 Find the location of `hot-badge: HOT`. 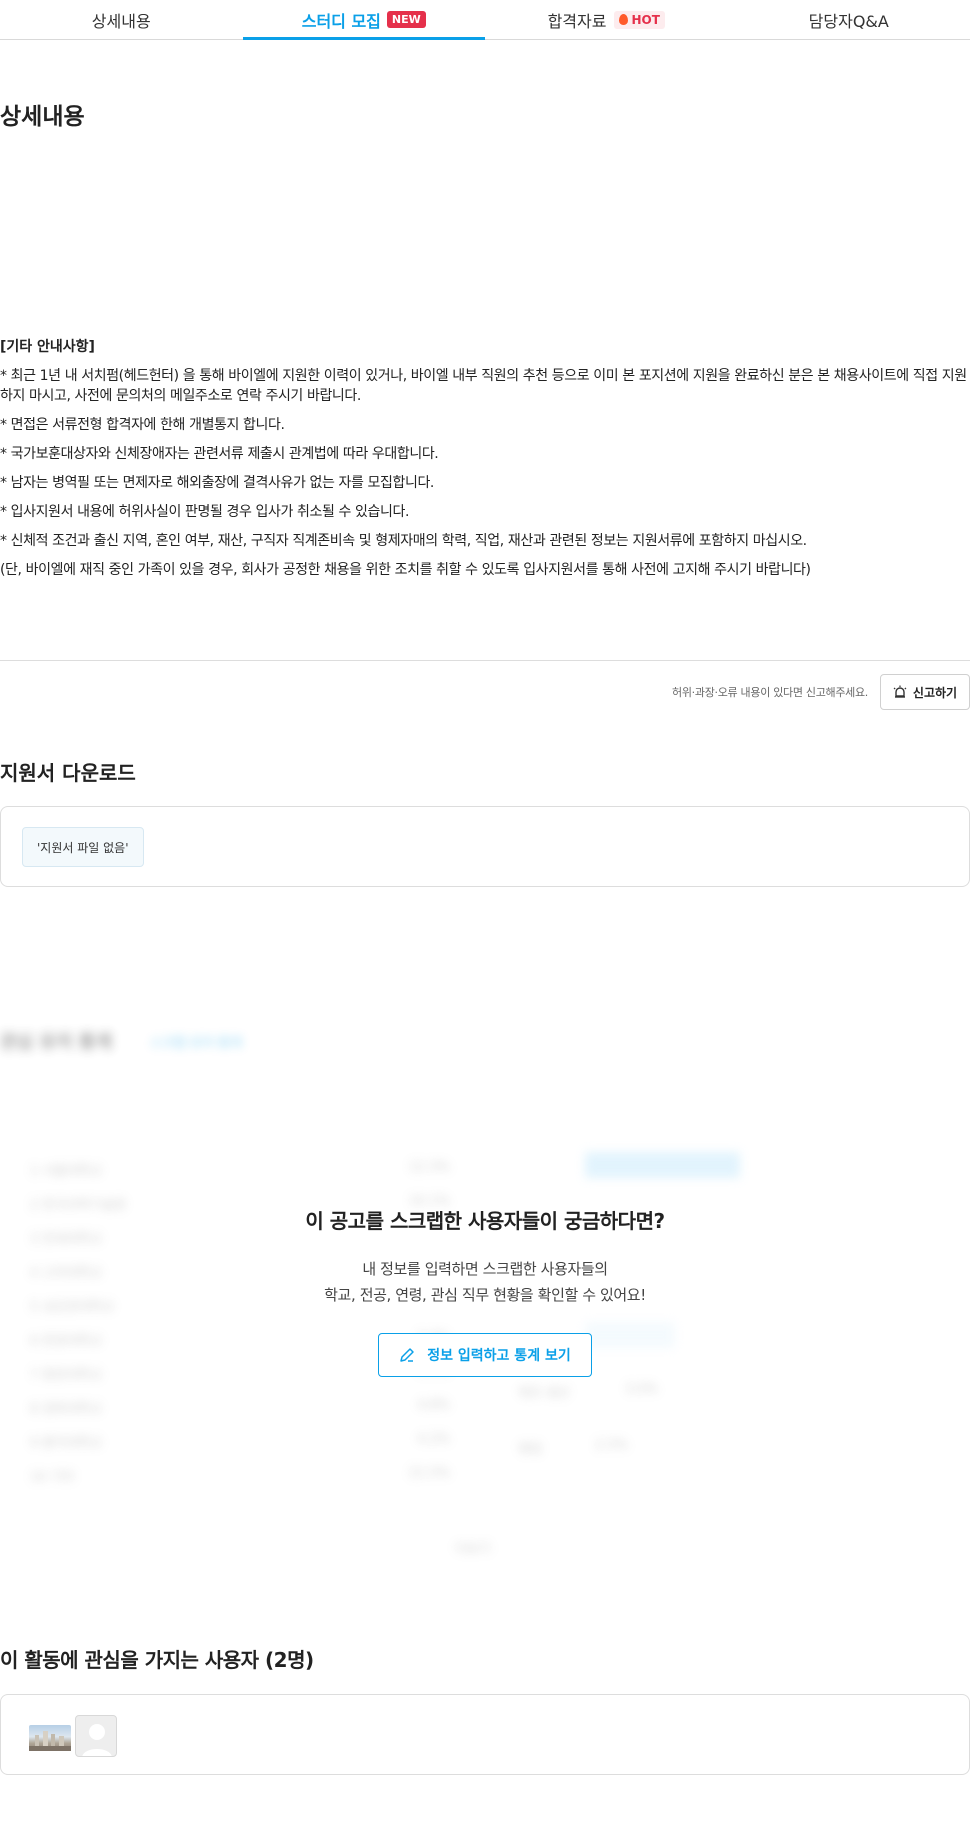

hot-badge: HOT is located at coordinates (639, 19).